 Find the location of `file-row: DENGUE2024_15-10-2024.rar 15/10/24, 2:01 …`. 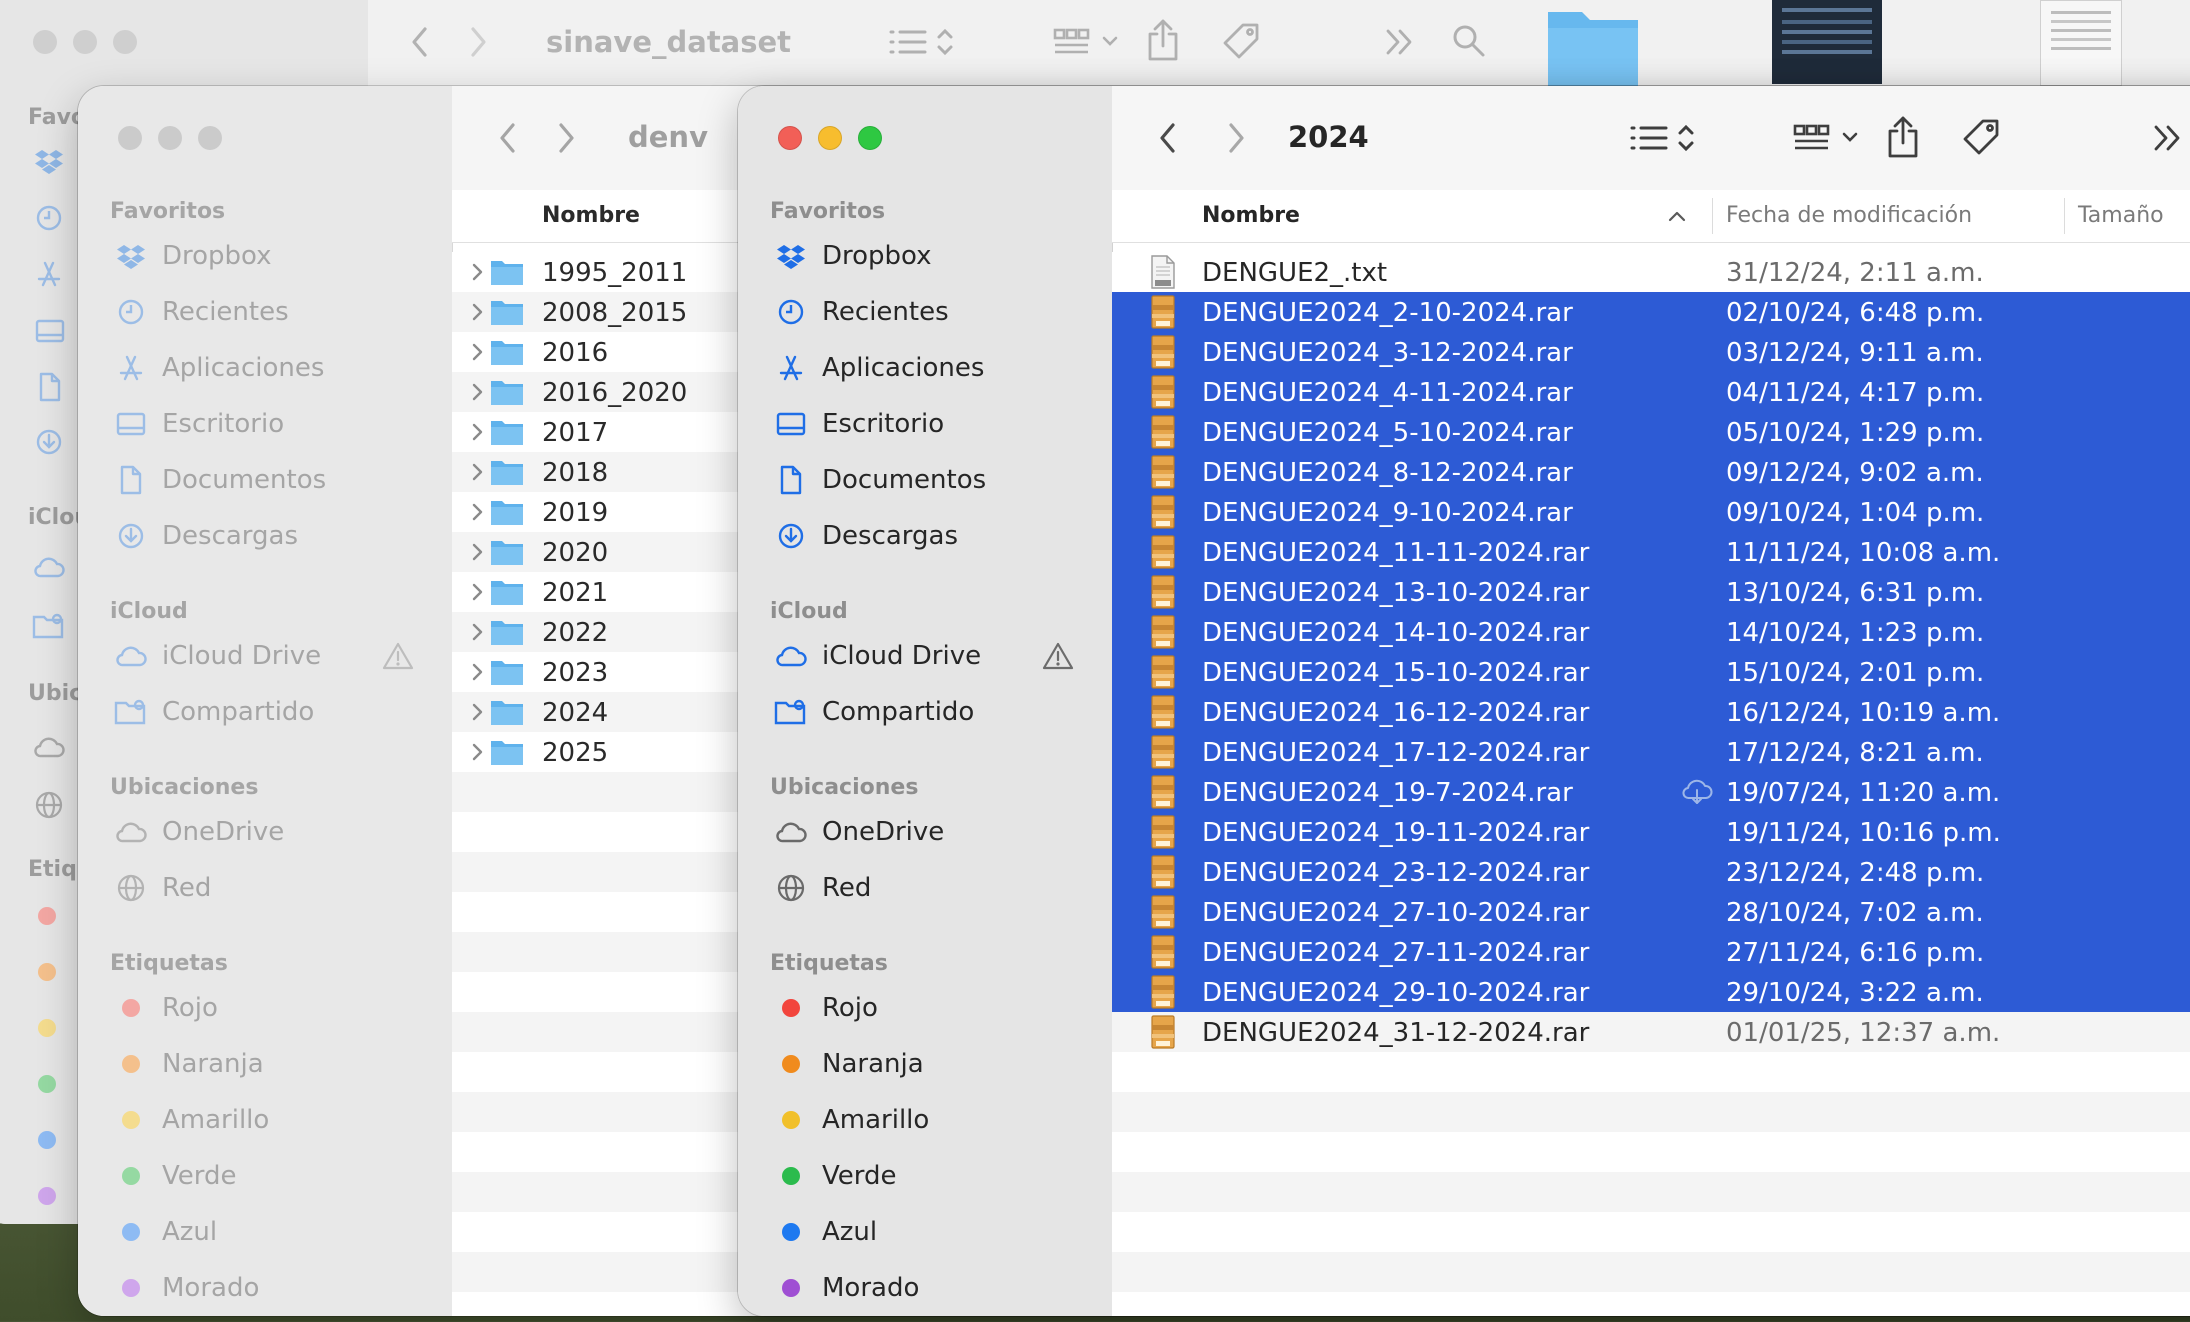

file-row: DENGUE2024_15-10-2024.rar 15/10/24, 2:01 … is located at coordinates (1651, 672).